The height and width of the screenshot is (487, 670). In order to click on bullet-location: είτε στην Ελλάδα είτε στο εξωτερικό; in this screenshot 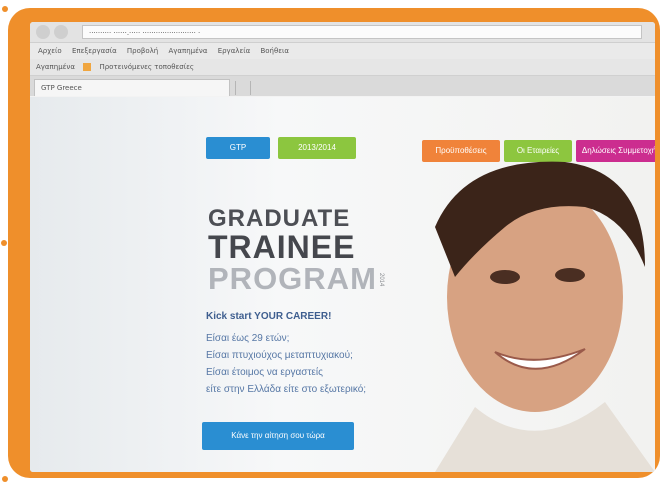, I will do `click(286, 389)`.